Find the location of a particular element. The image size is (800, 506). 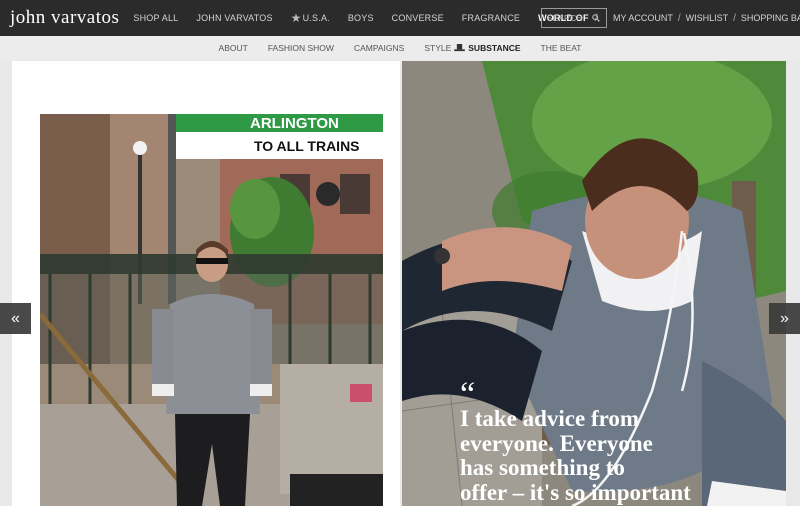

wishlist-link: WISHLIST is located at coordinates (707, 18).